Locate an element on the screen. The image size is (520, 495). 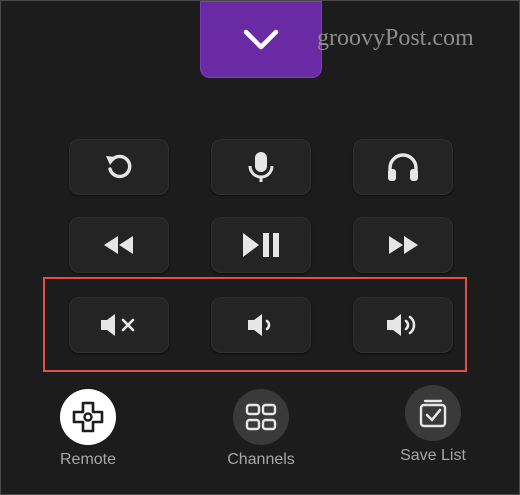
headphones-icon is located at coordinates (403, 167).